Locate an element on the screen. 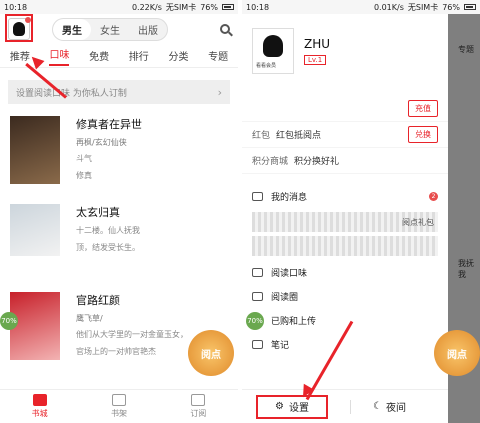  nav-bookstore: 书城 is located at coordinates (40, 406).